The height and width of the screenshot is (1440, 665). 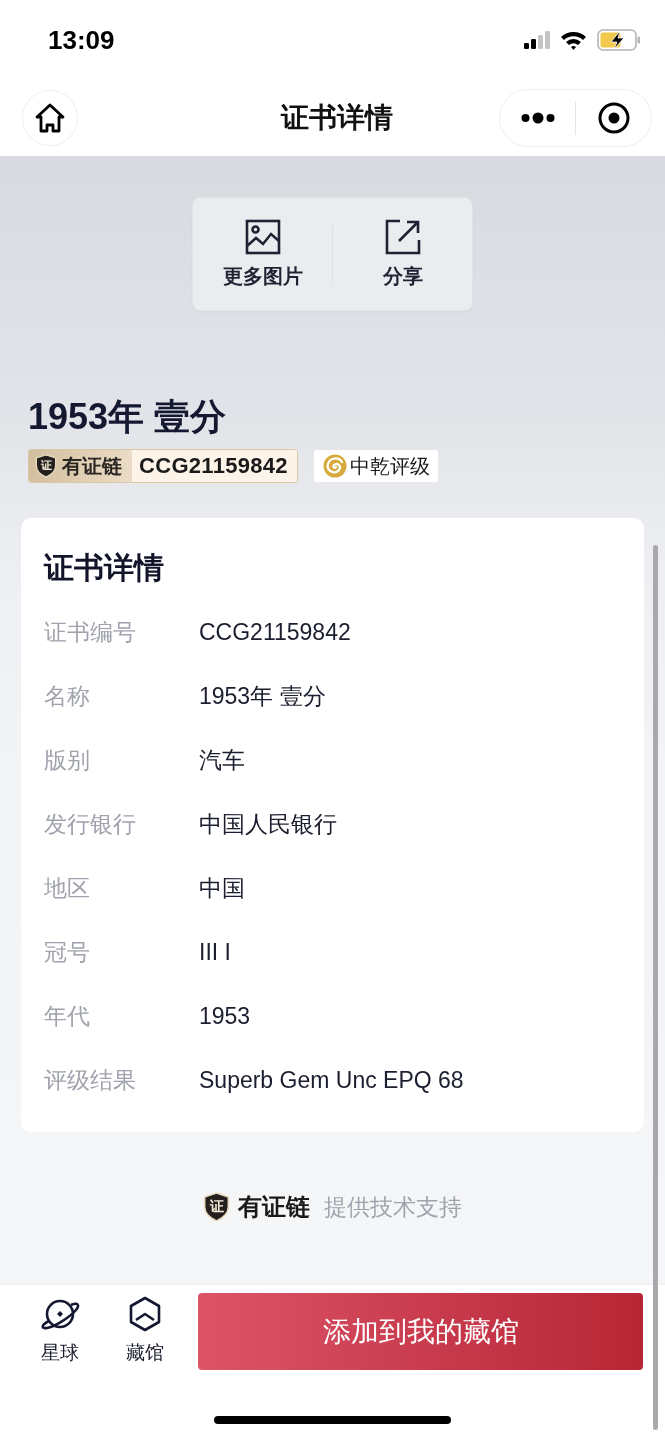 I want to click on image-icon, so click(x=262, y=236).